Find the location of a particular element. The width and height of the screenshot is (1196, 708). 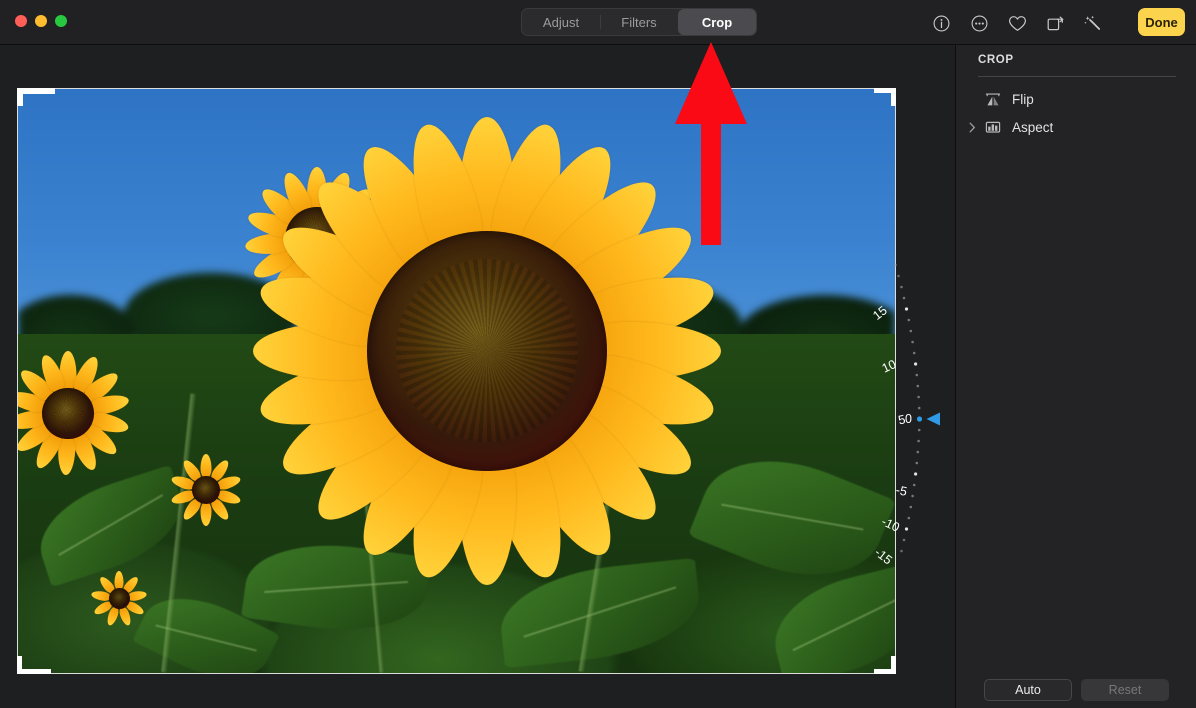

straighten-rotation-dial: 15 10 5 0 -5 -10 -15 is located at coordinates (912, 413).